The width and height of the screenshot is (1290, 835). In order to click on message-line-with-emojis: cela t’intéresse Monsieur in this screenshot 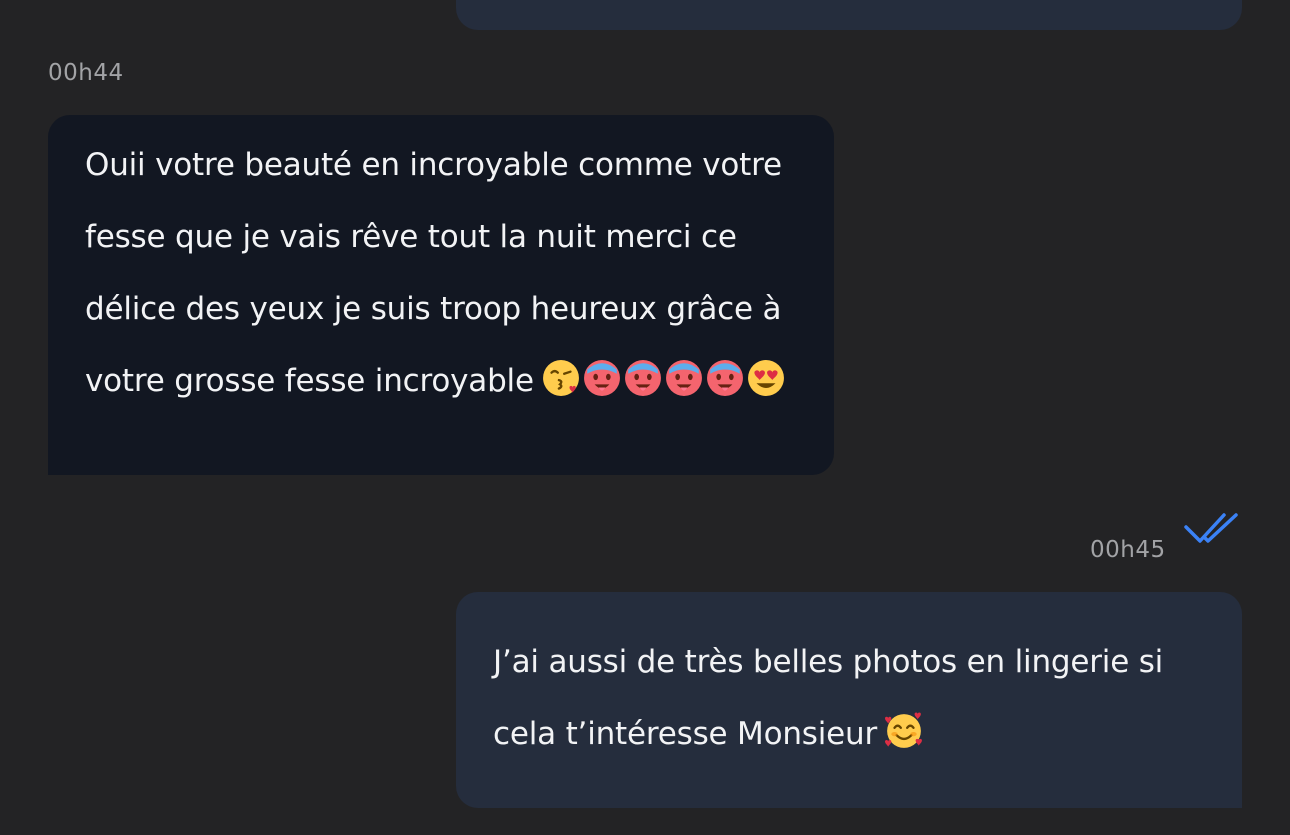, I will do `click(852, 734)`.